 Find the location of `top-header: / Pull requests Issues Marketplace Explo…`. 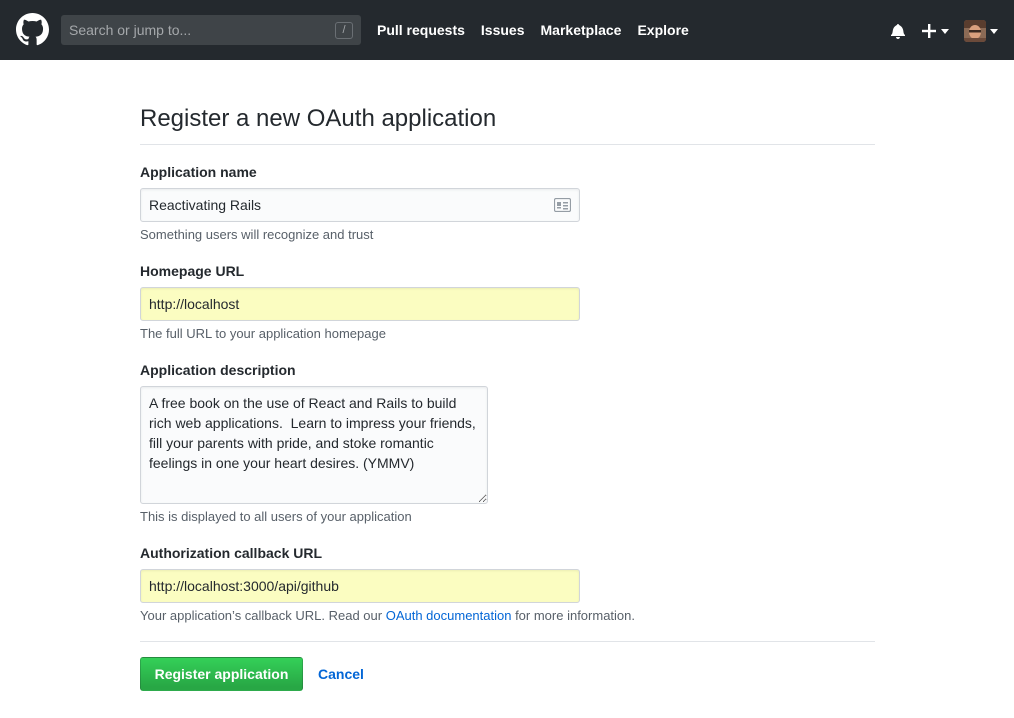

top-header: / Pull requests Issues Marketplace Explo… is located at coordinates (507, 30).